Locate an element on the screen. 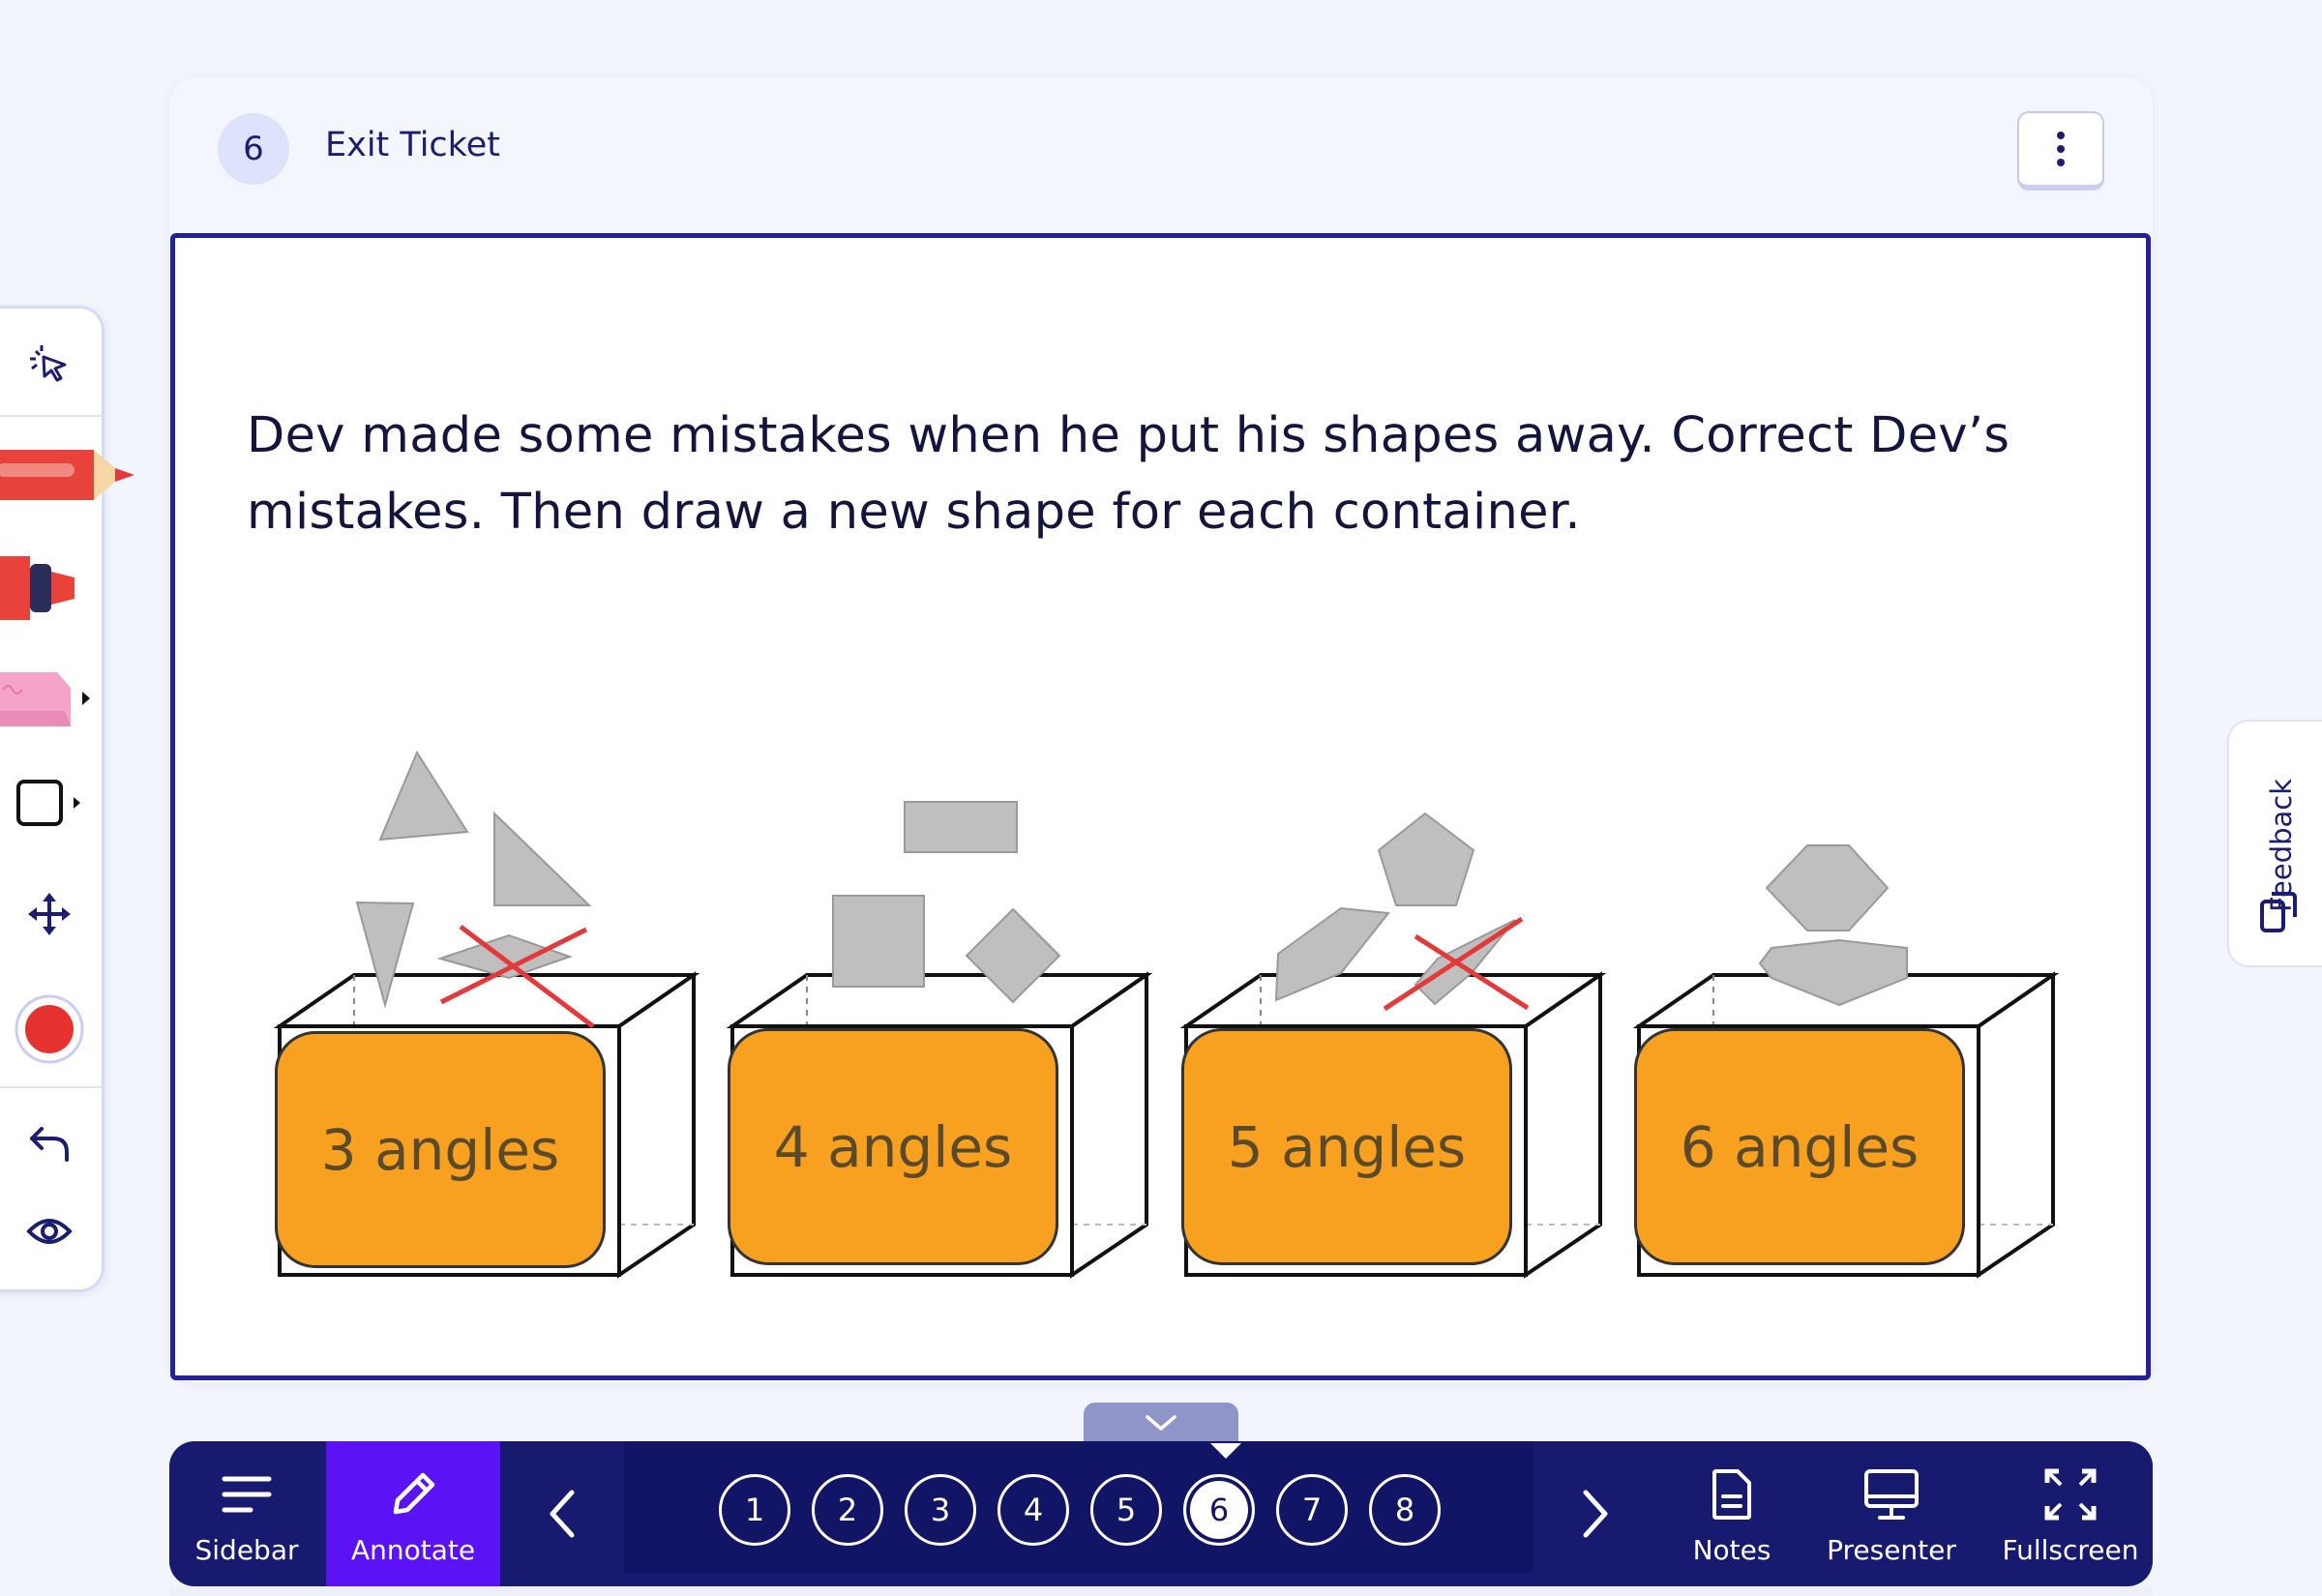  eraser-tool is located at coordinates (51, 697).